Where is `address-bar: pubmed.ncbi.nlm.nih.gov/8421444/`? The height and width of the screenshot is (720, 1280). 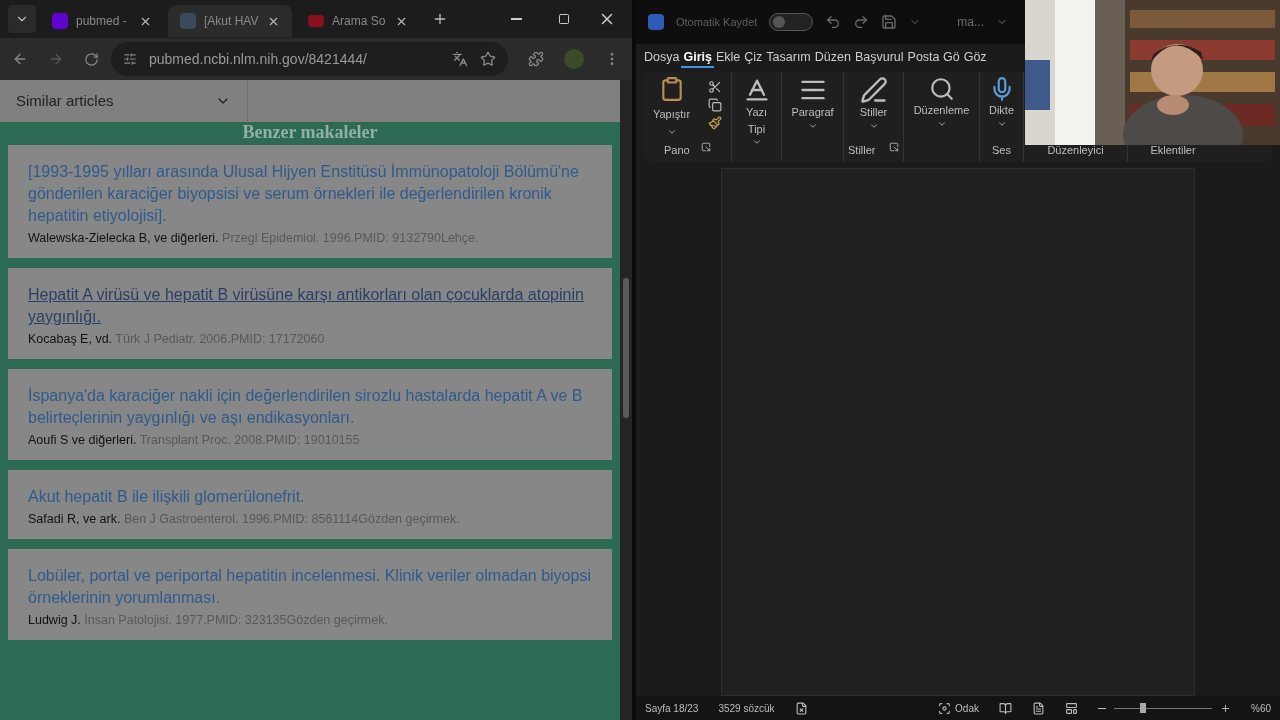
address-bar: pubmed.ncbi.nlm.nih.gov/8421444/ is located at coordinates (309, 59).